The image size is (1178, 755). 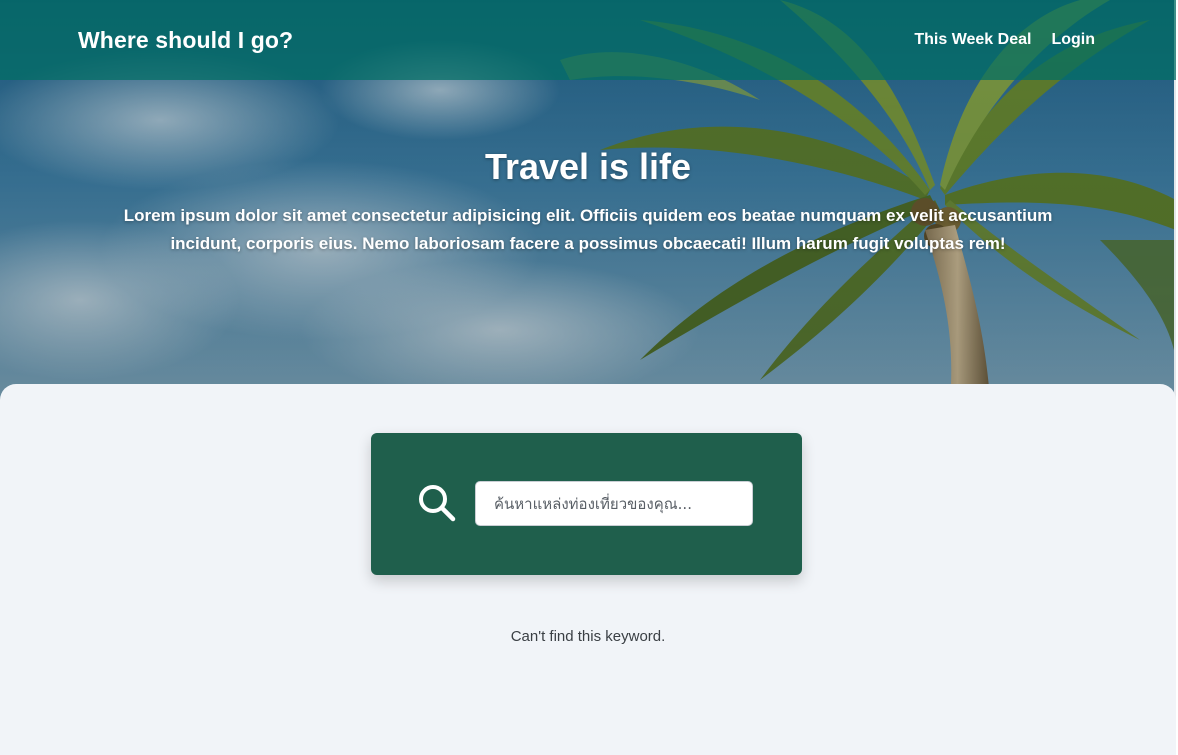 I want to click on search-card, so click(x=586, y=504).